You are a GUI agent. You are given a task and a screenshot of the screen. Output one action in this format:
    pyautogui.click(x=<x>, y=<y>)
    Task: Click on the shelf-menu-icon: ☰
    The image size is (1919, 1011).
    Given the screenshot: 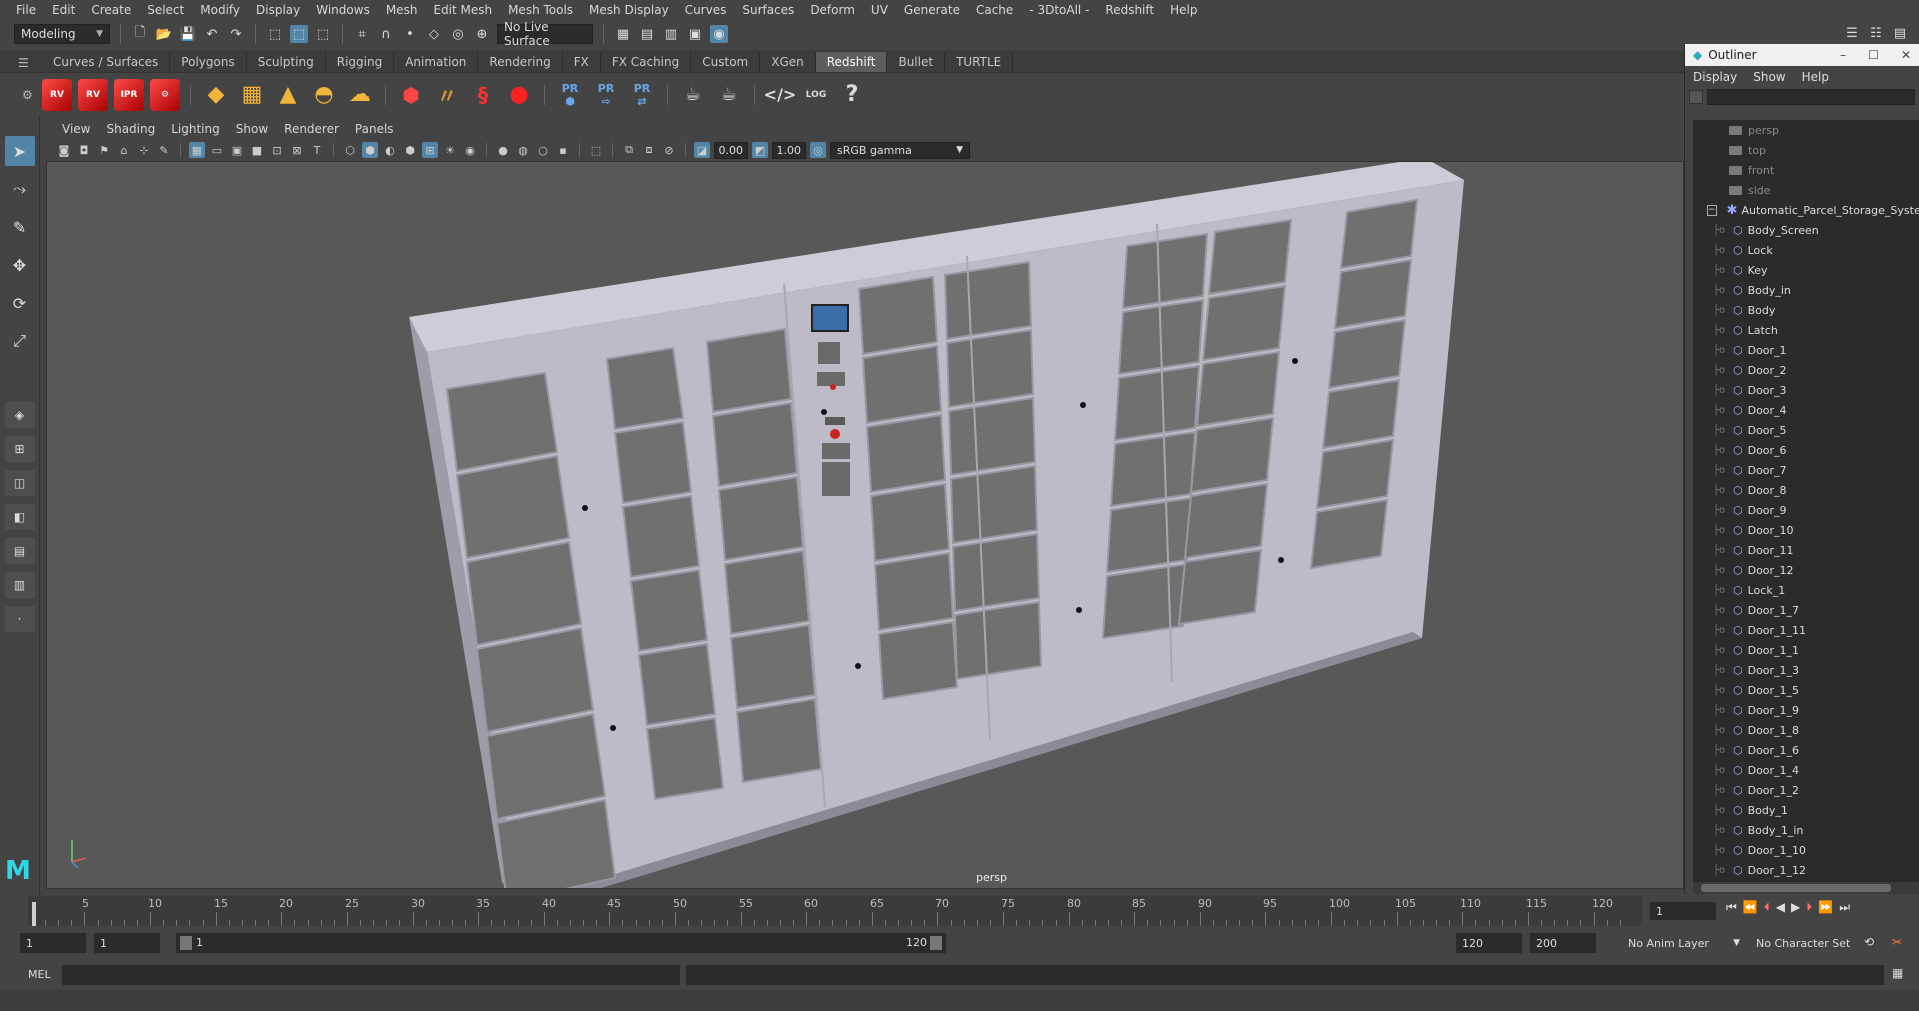 What is the action you would take?
    pyautogui.click(x=23, y=63)
    